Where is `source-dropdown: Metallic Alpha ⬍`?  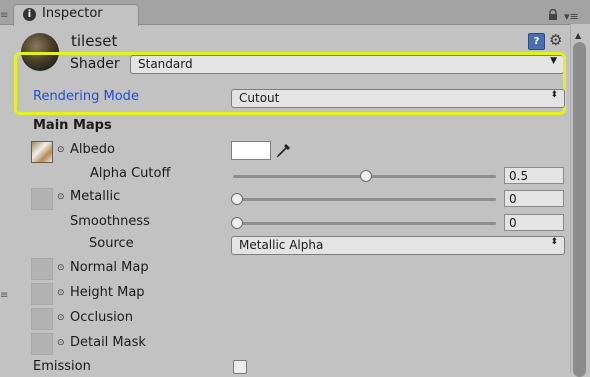 source-dropdown: Metallic Alpha ⬍ is located at coordinates (398, 245).